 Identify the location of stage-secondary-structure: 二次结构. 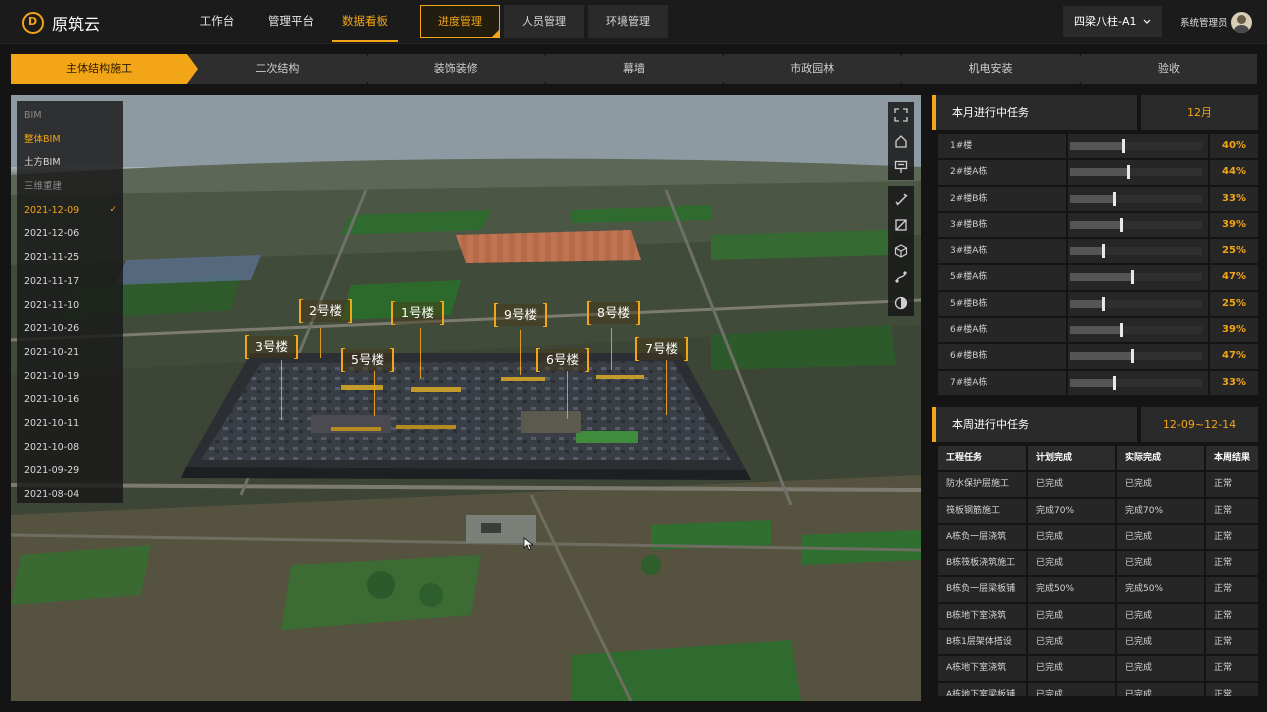
(283, 69).